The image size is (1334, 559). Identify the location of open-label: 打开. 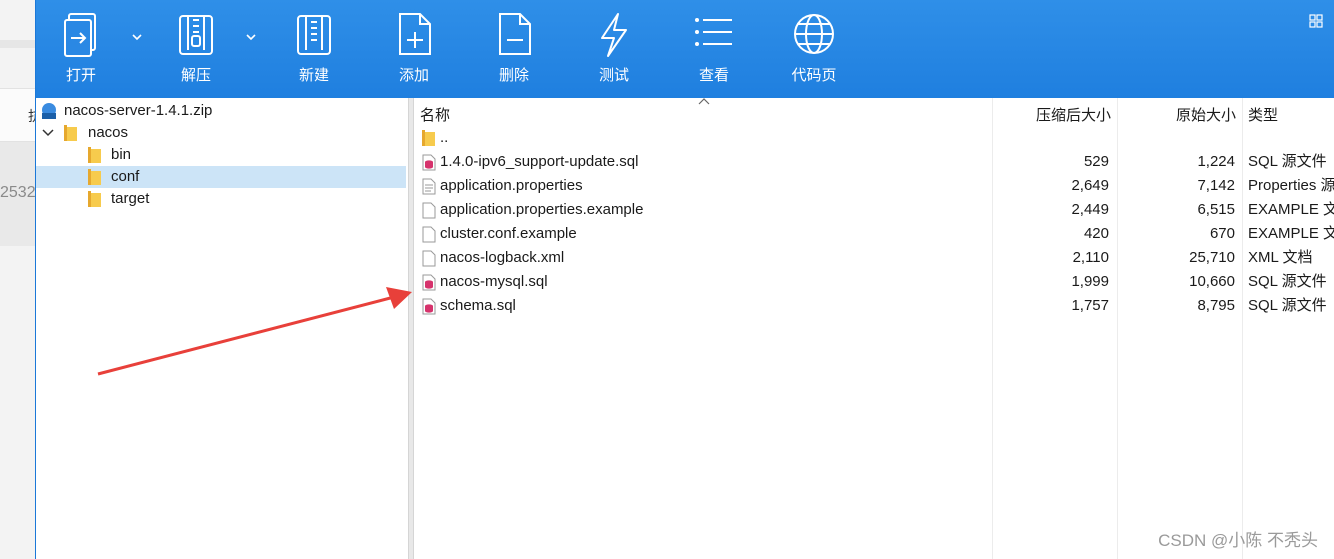
(80, 75).